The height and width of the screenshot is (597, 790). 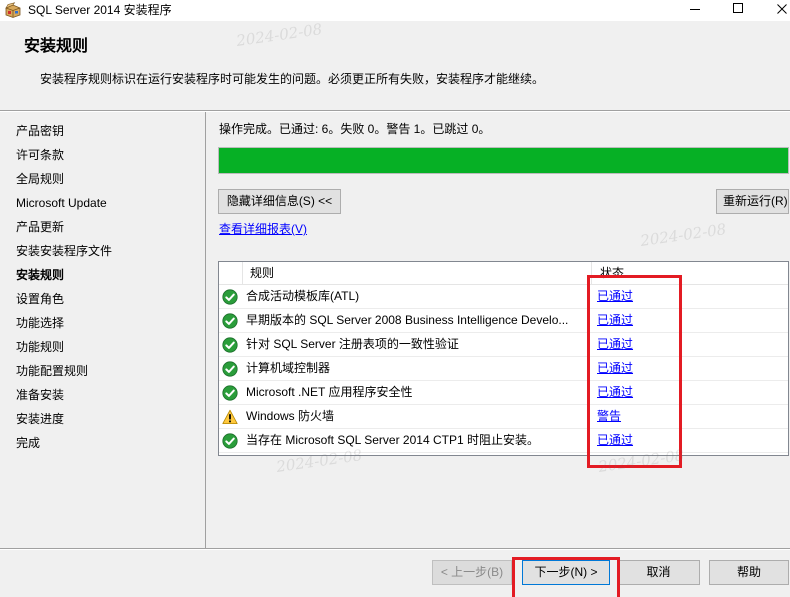 I want to click on sidebar-item-product-key: 产品密钥, so click(x=40, y=131).